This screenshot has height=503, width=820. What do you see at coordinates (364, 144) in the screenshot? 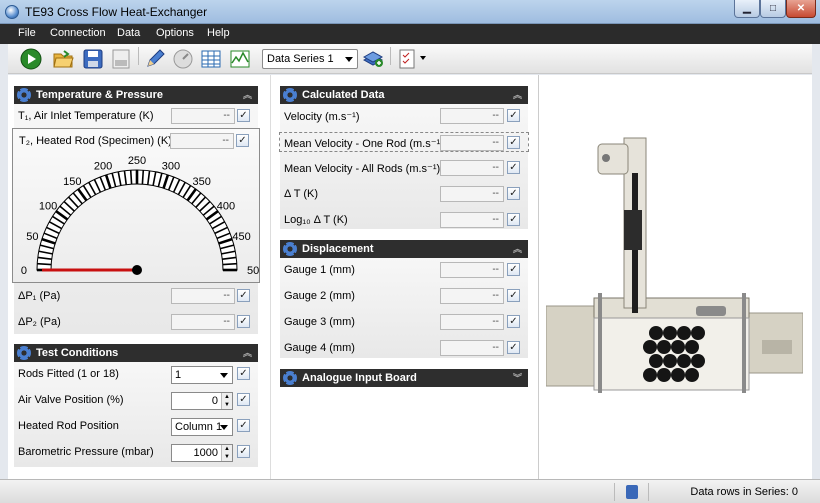
I see `calc-label: Mean Velocity - One Rod (m.s⁻¹)` at bounding box center [364, 144].